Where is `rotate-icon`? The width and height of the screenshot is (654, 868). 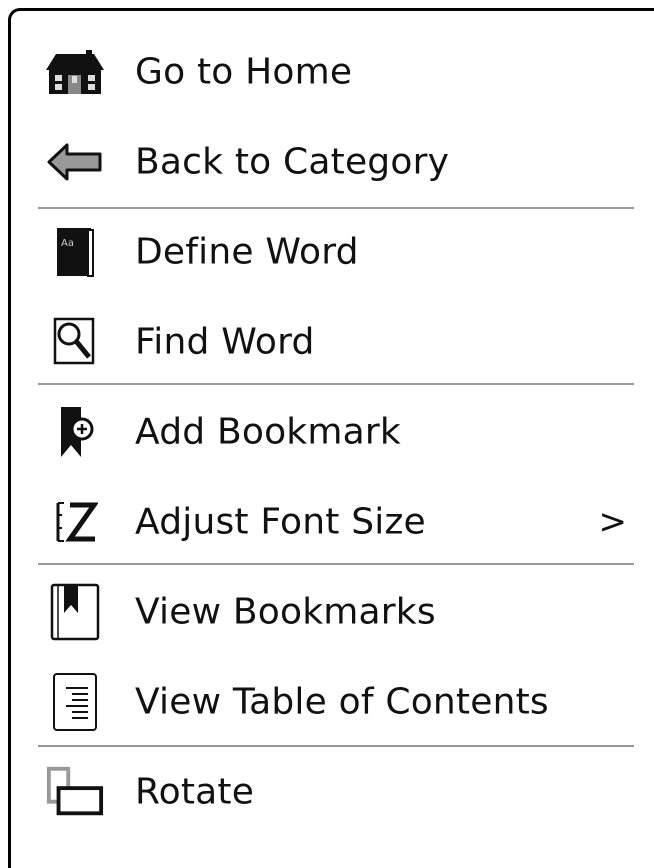
rotate-icon is located at coordinates (75, 792).